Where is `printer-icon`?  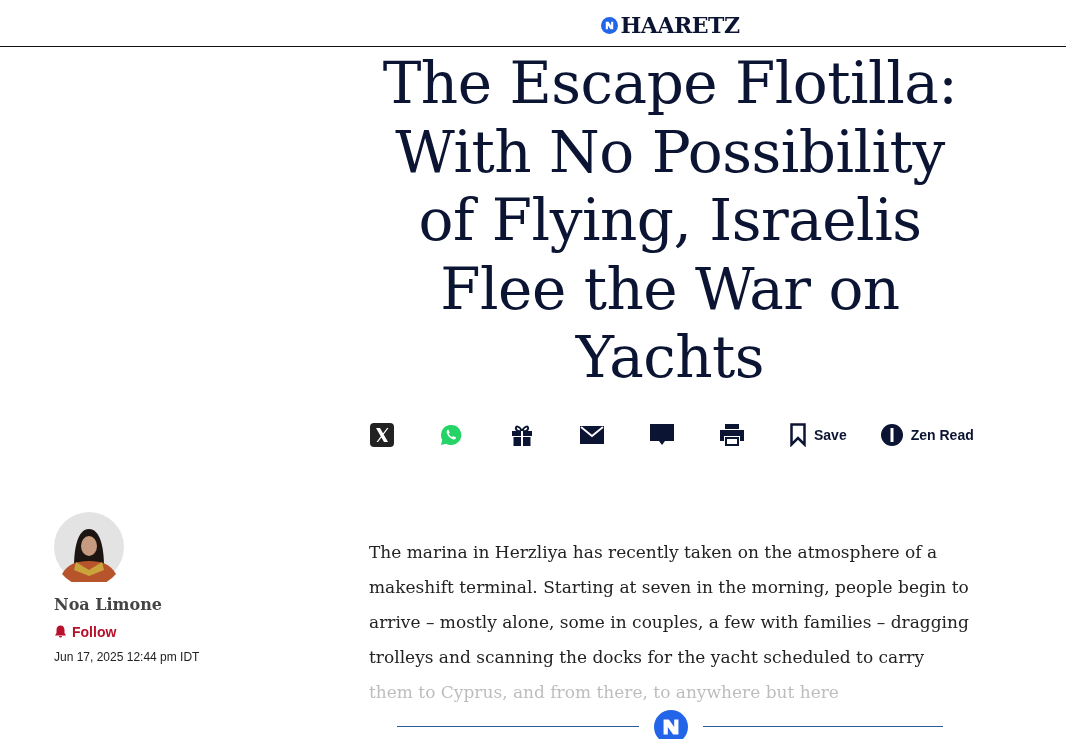
printer-icon is located at coordinates (732, 434).